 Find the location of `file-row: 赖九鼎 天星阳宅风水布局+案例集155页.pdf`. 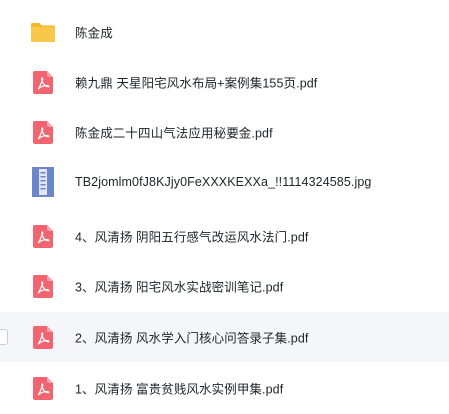

file-row: 赖九鼎 天星阳宅风水布局+案例集155页.pdf is located at coordinates (224, 82).